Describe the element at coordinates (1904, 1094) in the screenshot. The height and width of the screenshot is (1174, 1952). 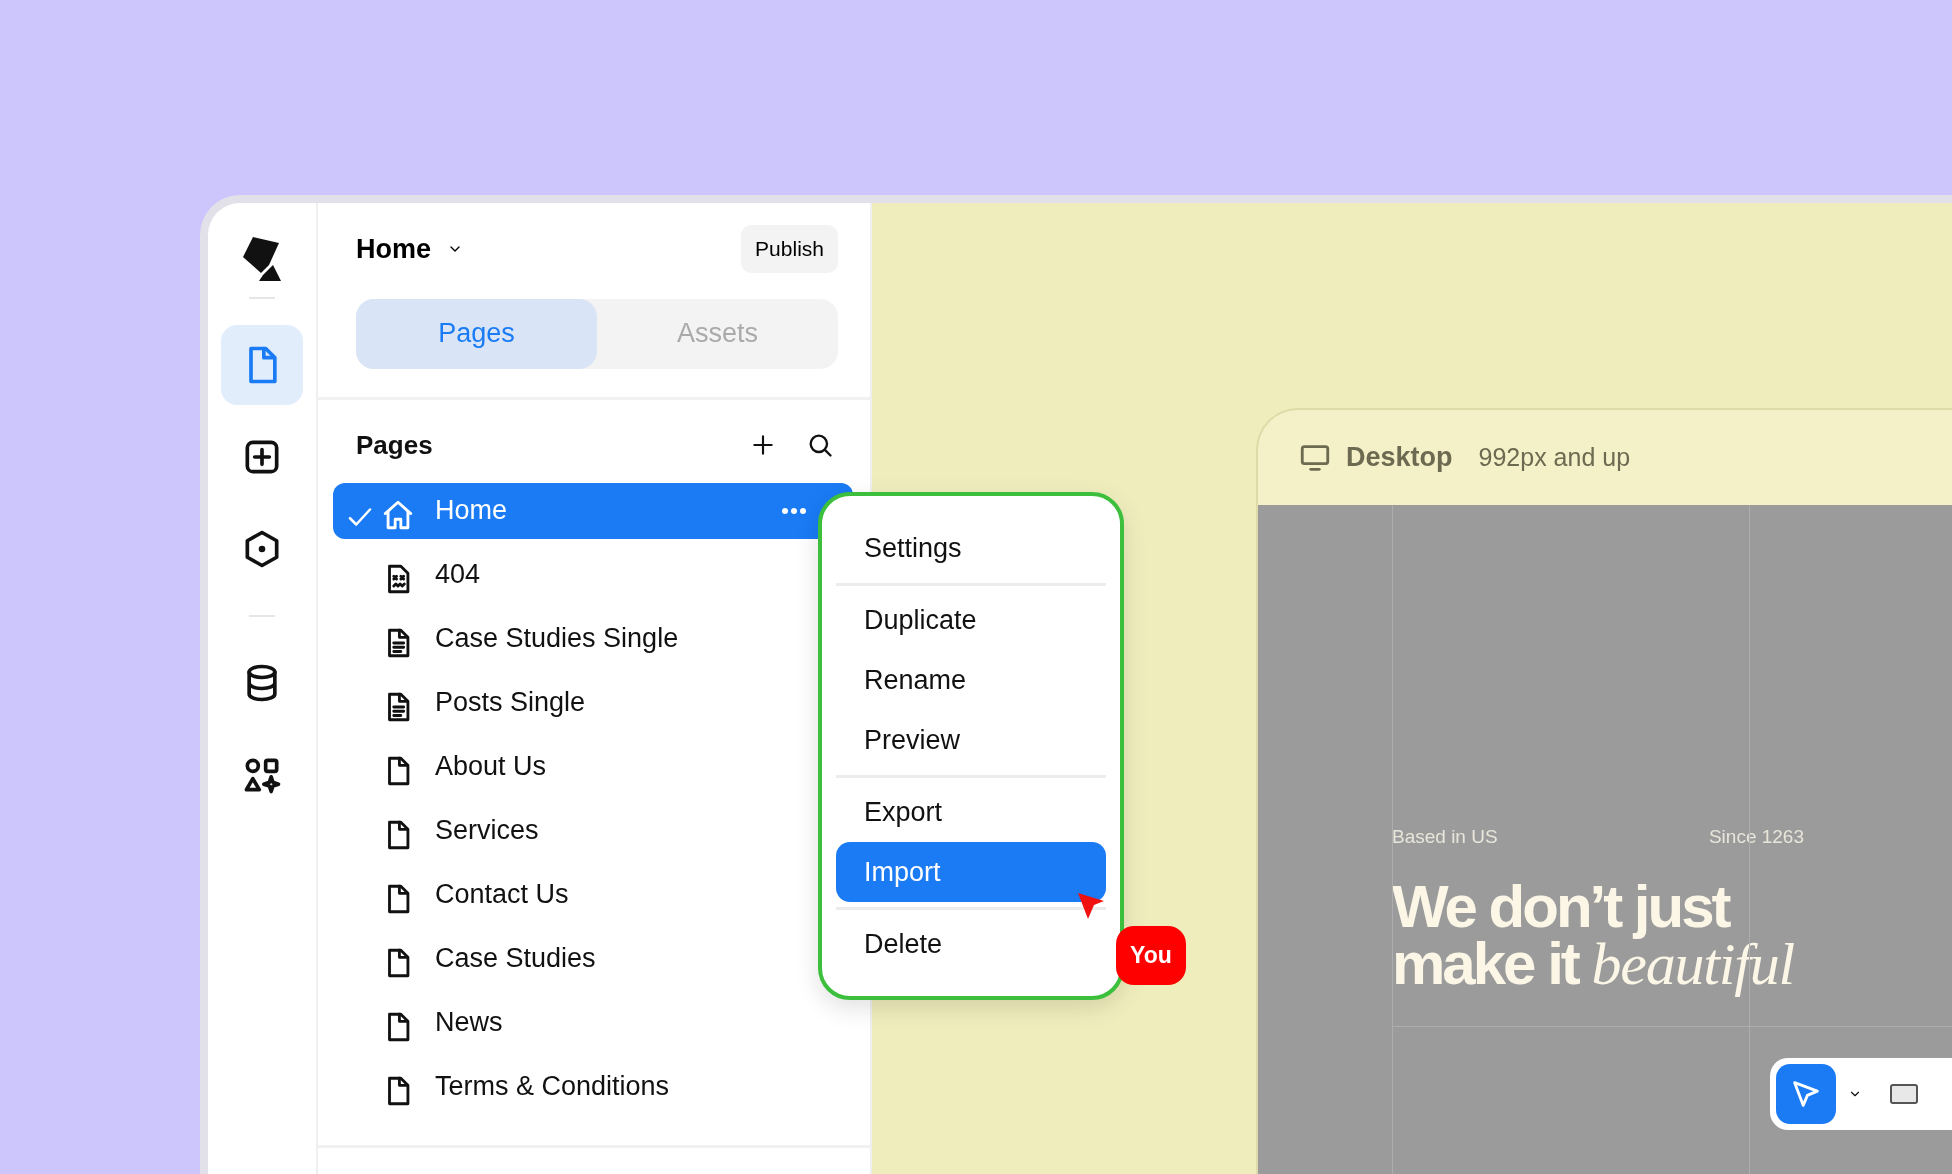
I see `rectangle-icon` at that location.